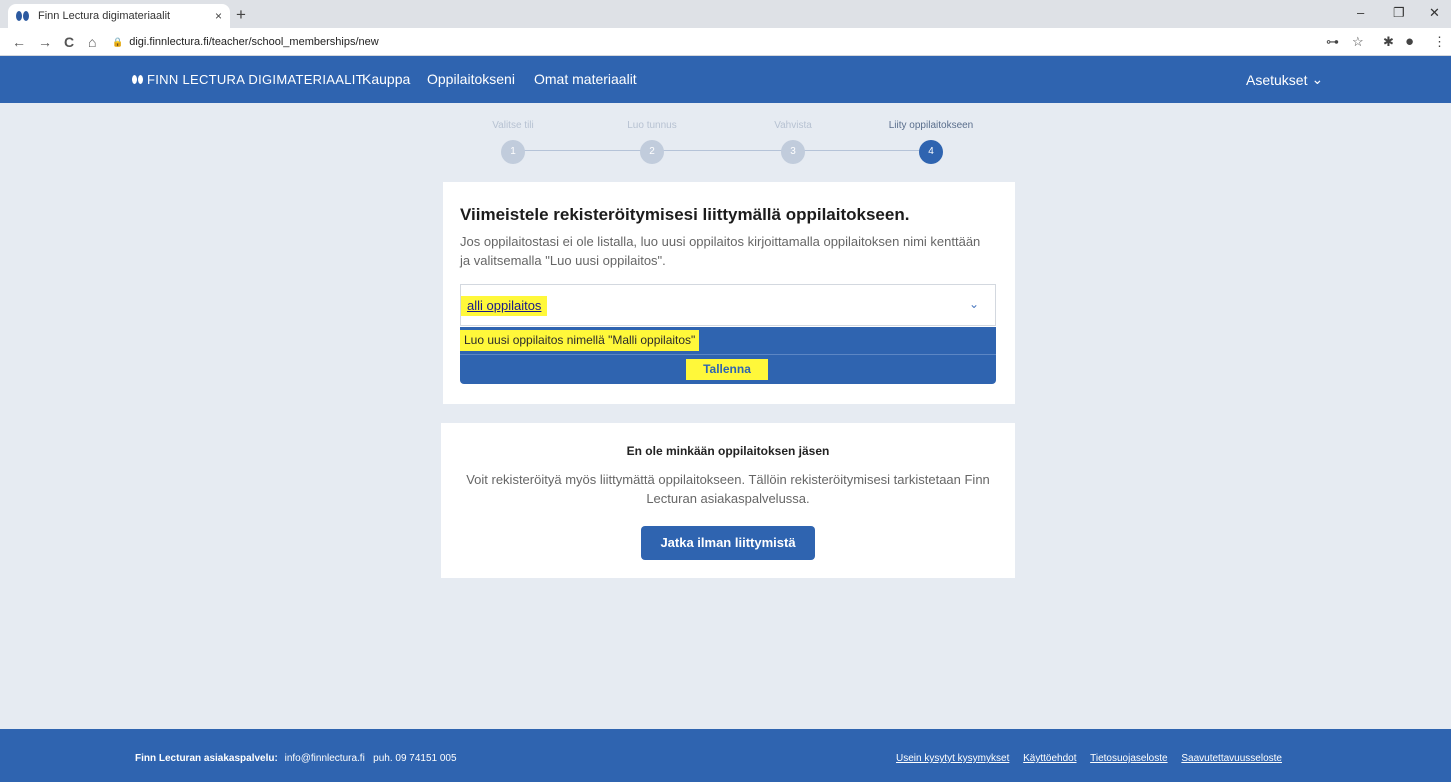 This screenshot has width=1451, height=782. Describe the element at coordinates (241, 15) in the screenshot. I see `new-tab-icon: +` at that location.